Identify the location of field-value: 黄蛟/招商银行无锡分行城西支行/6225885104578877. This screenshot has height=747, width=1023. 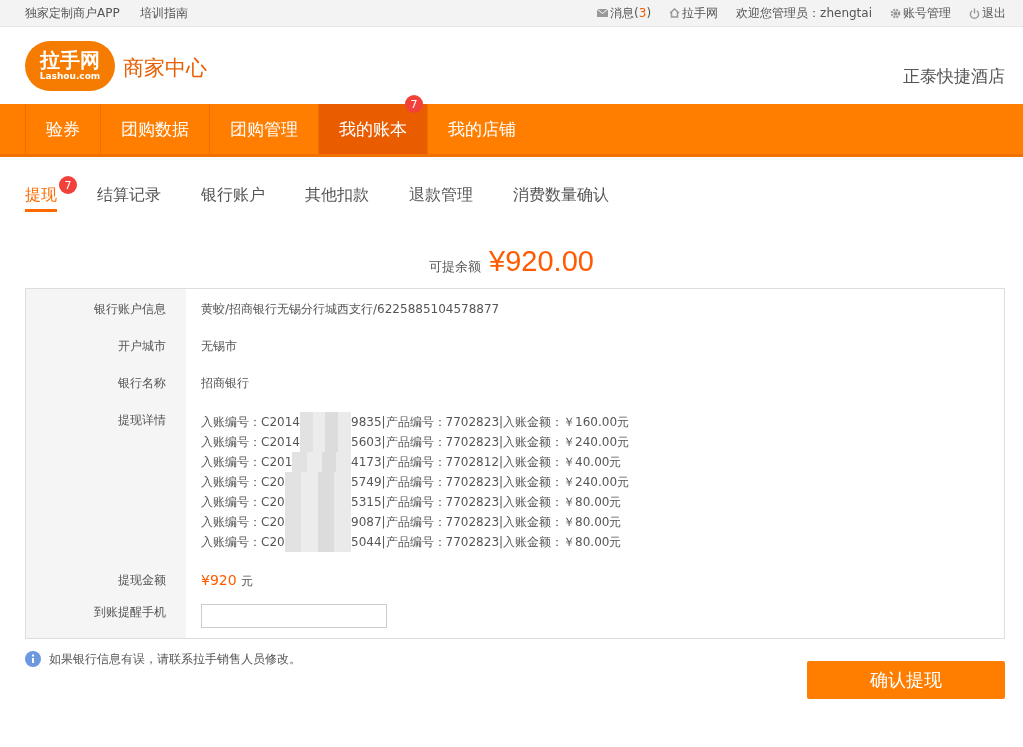
(350, 309).